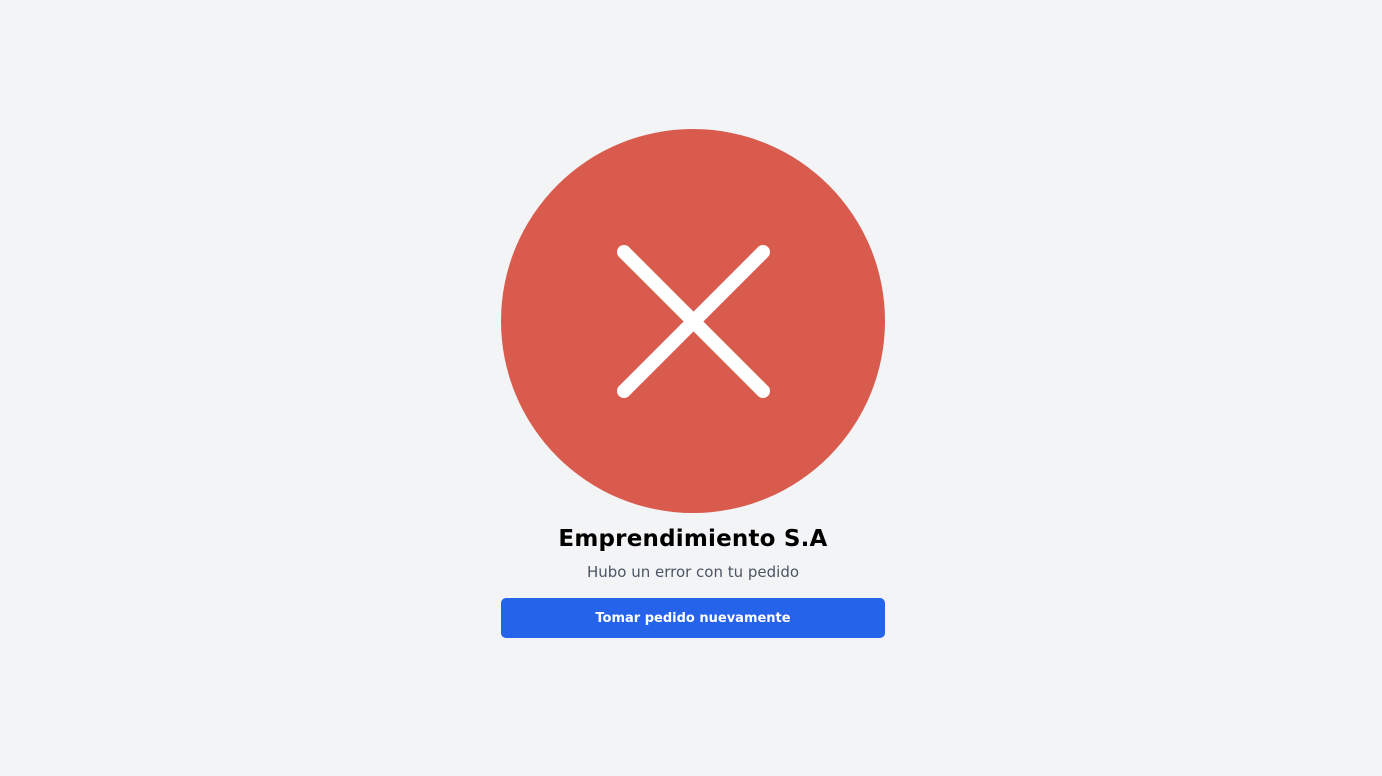 Image resolution: width=1382 pixels, height=776 pixels. What do you see at coordinates (693, 572) in the screenshot?
I see `error-message: Hubo un error con tu pedido` at bounding box center [693, 572].